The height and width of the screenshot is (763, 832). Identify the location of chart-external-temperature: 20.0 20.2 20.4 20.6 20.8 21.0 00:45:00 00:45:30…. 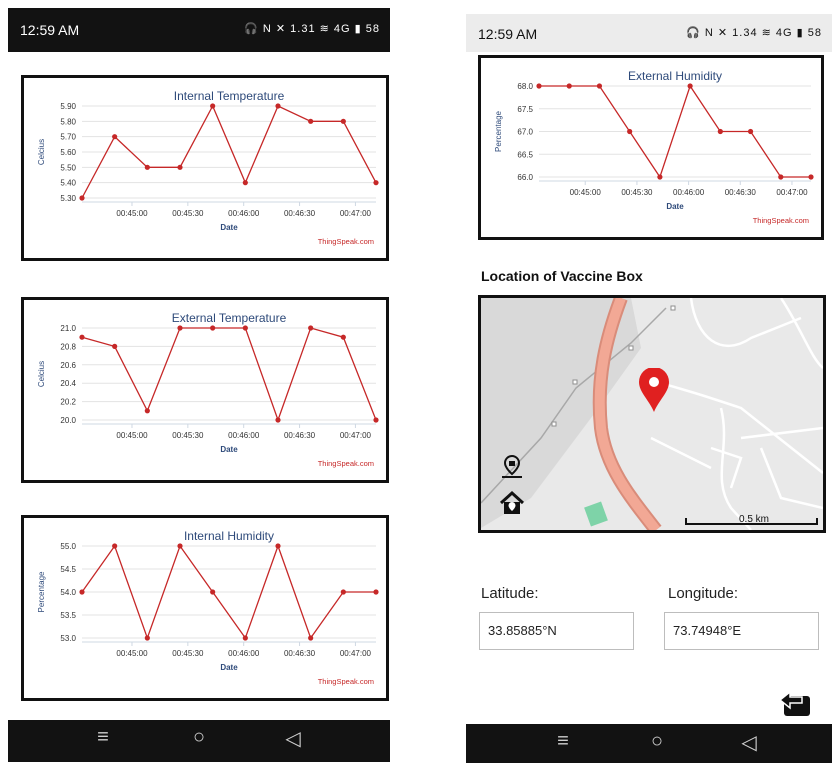
(205, 390).